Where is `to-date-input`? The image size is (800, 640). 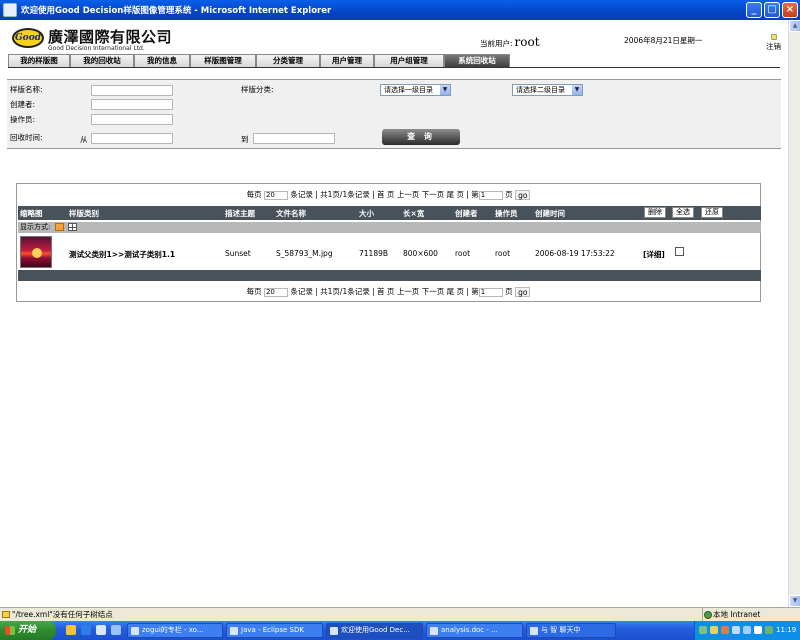 to-date-input is located at coordinates (294, 138).